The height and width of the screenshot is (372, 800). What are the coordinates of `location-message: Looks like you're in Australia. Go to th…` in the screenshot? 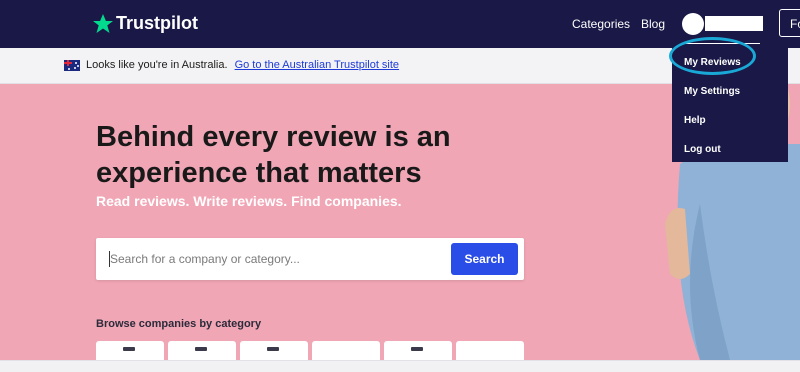 It's located at (242, 65).